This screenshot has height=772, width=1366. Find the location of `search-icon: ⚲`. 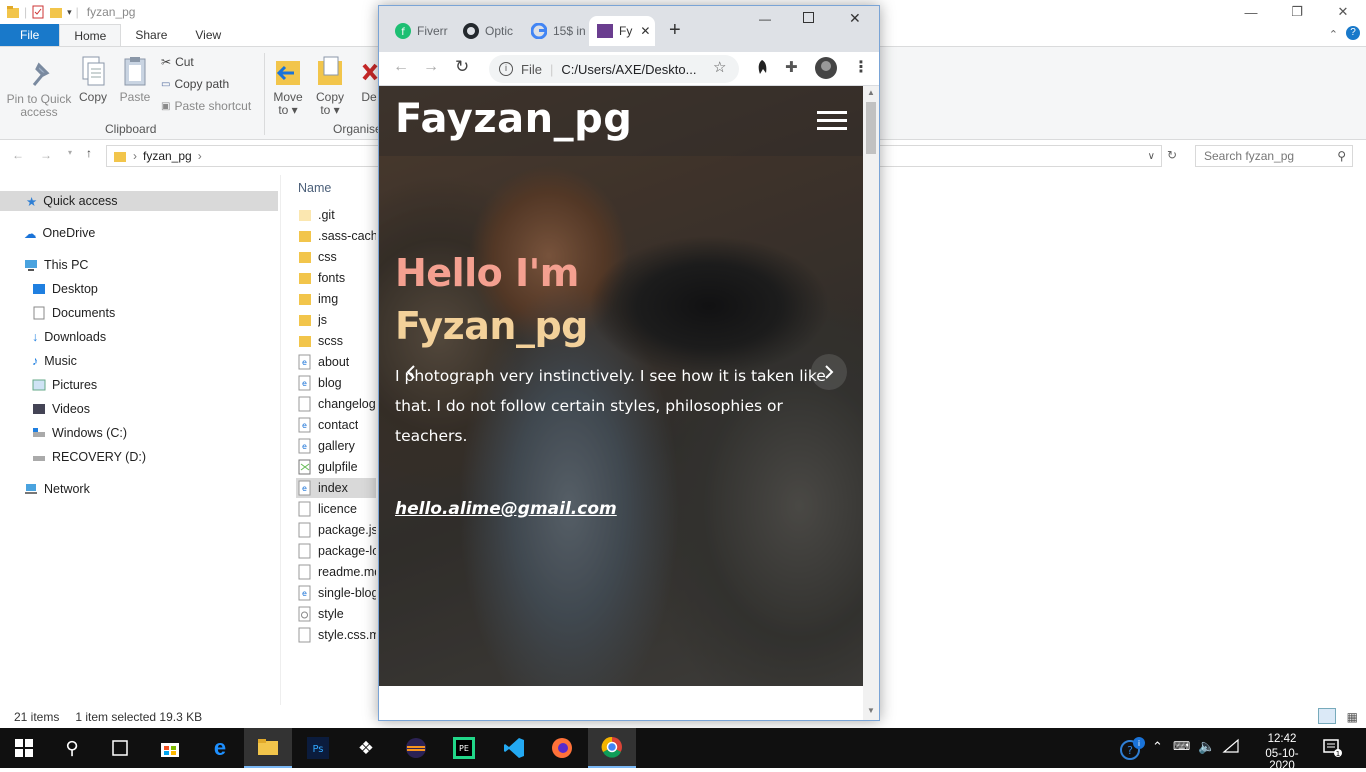

search-icon: ⚲ is located at coordinates (72, 748).